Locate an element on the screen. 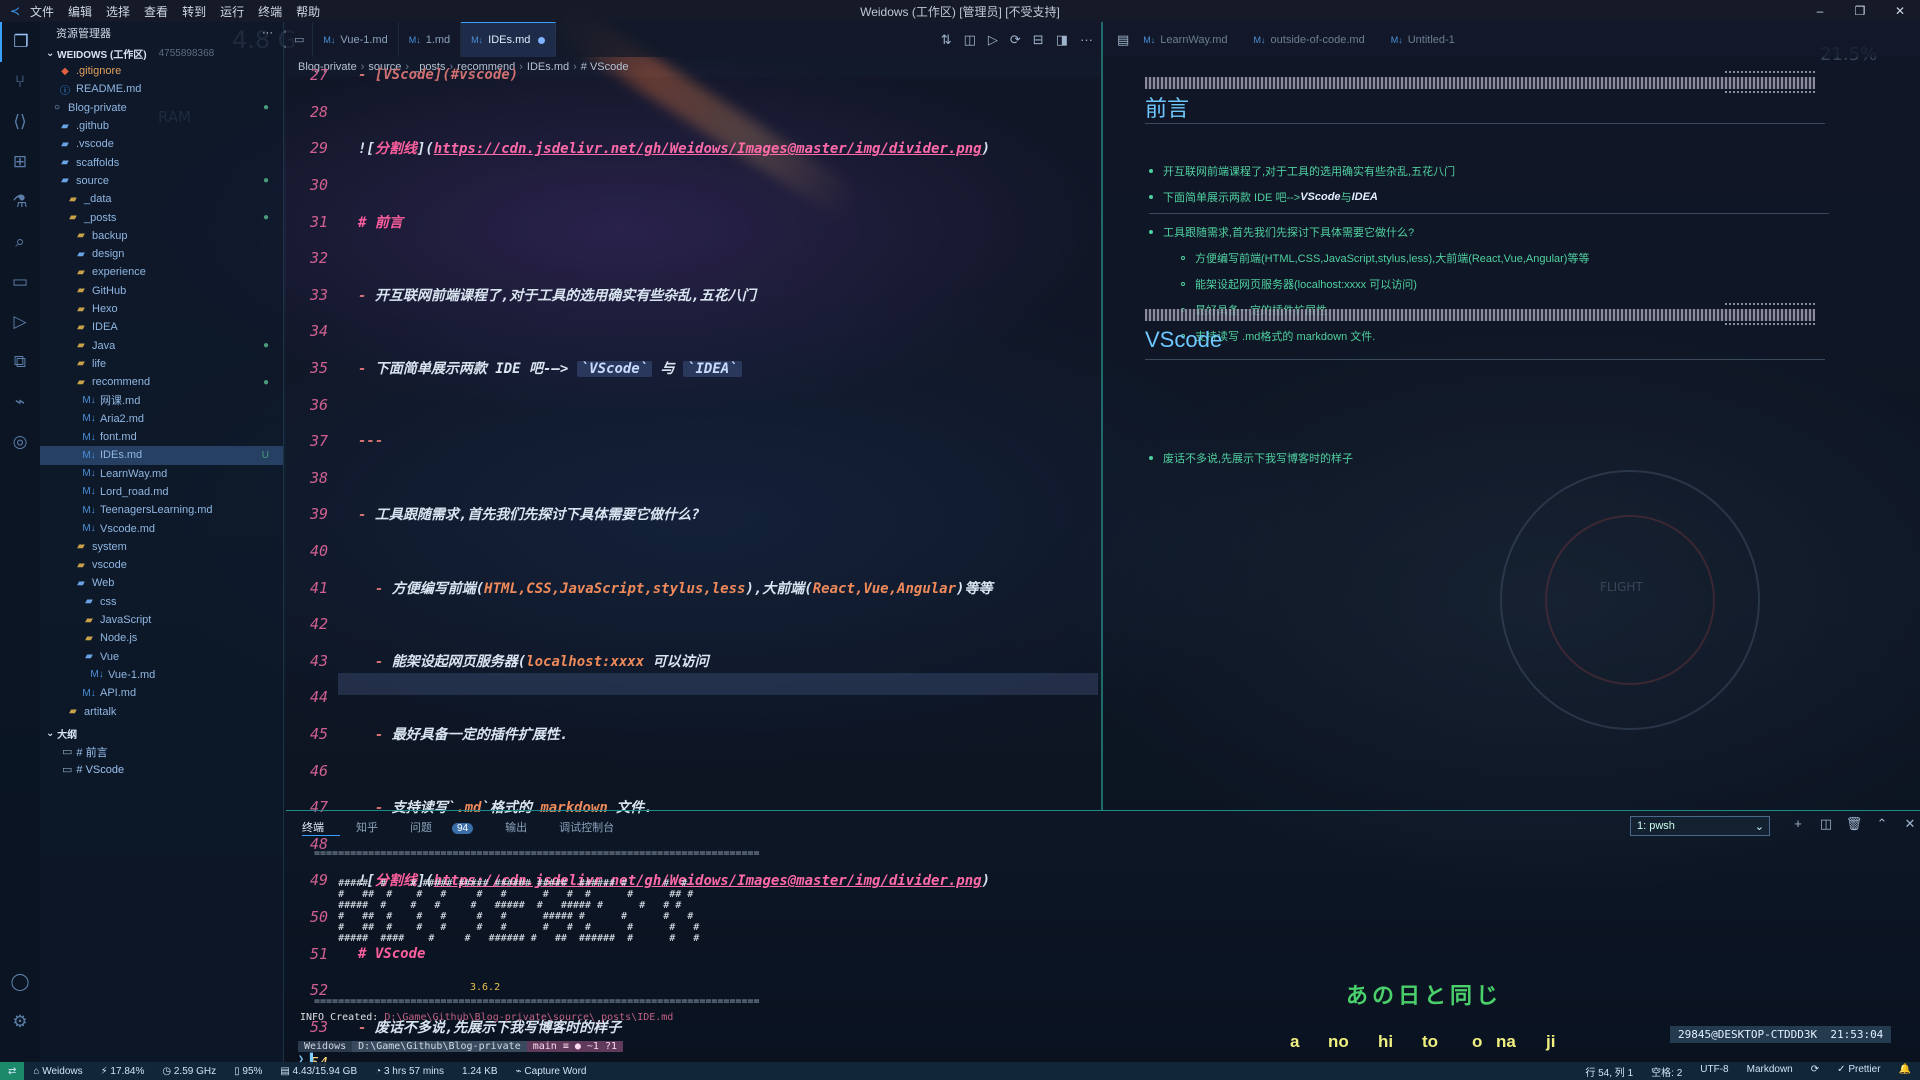 Image resolution: width=1920 pixels, height=1080 pixels. outline-header: ⌄ 大纲 is located at coordinates (161, 734).